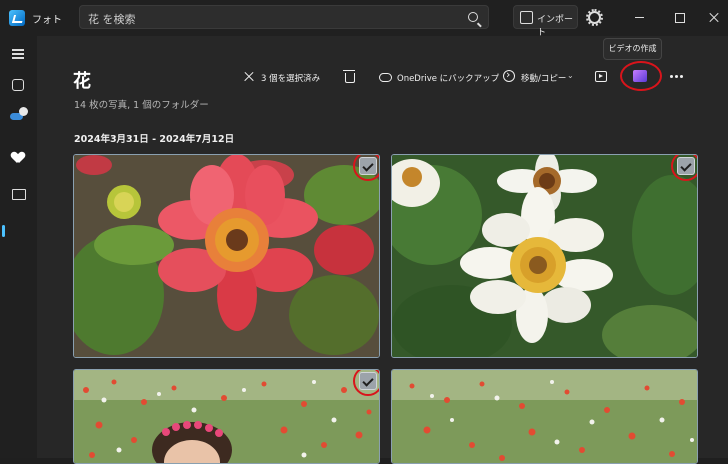 Image resolution: width=728 pixels, height=464 pixels. What do you see at coordinates (601, 76) in the screenshot?
I see `slideshow-video-icon` at bounding box center [601, 76].